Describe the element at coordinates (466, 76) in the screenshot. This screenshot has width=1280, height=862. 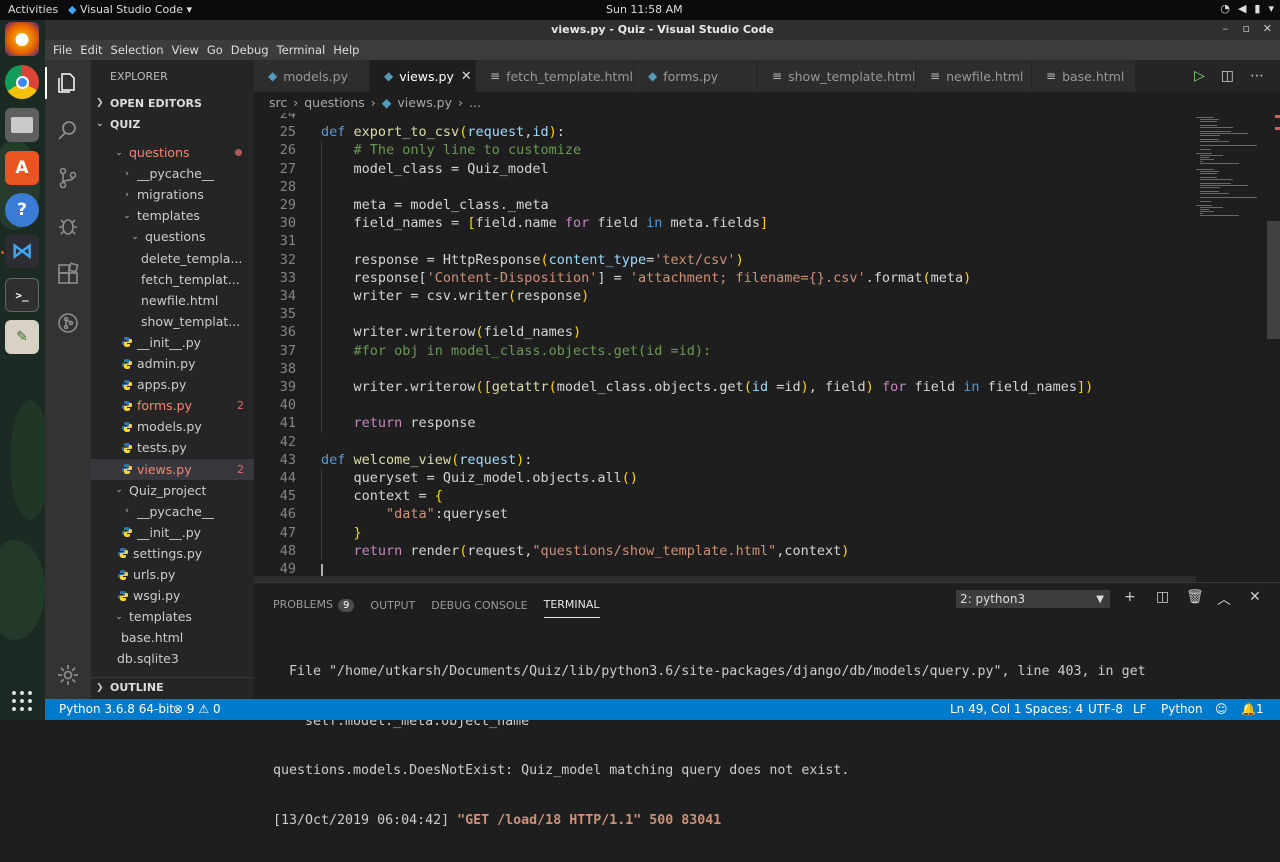
I see `close-tab-icon: ✕` at that location.